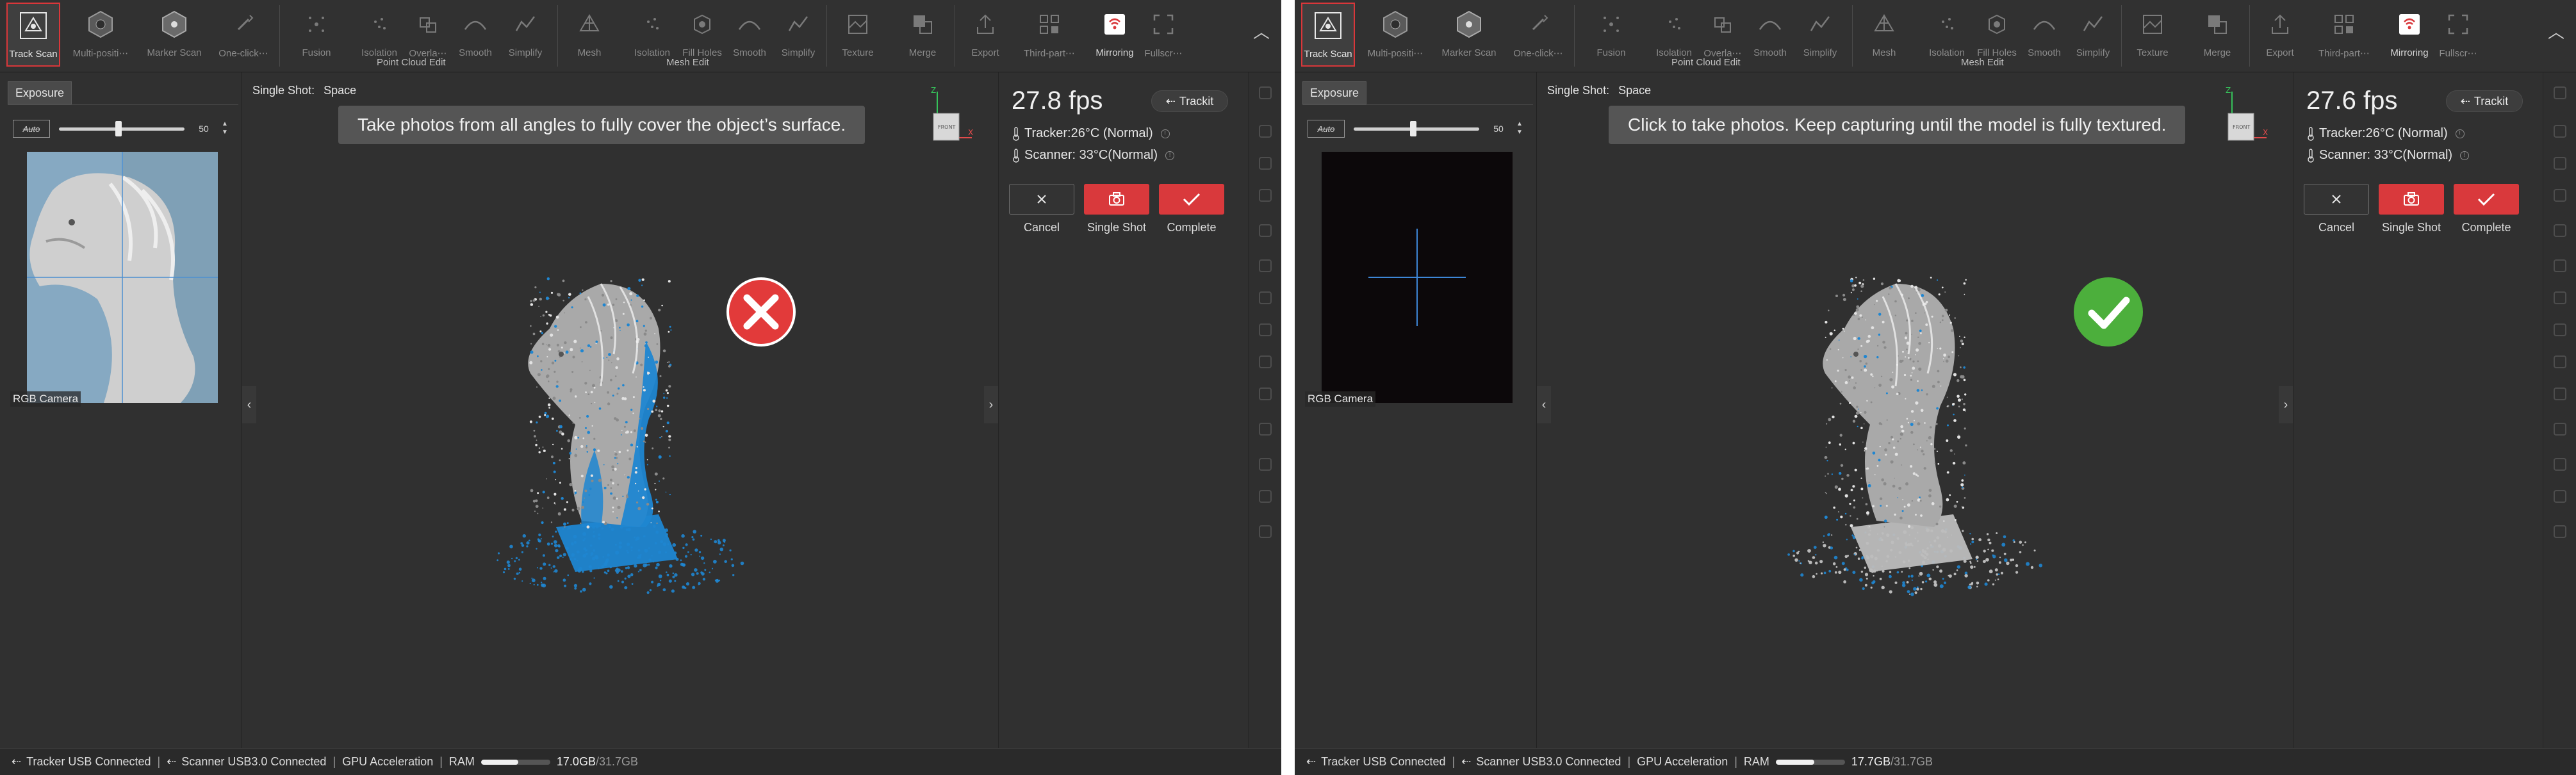 The width and height of the screenshot is (2576, 775). Describe the element at coordinates (589, 52) in the screenshot. I see `ribbon-button-label: Mesh` at that location.